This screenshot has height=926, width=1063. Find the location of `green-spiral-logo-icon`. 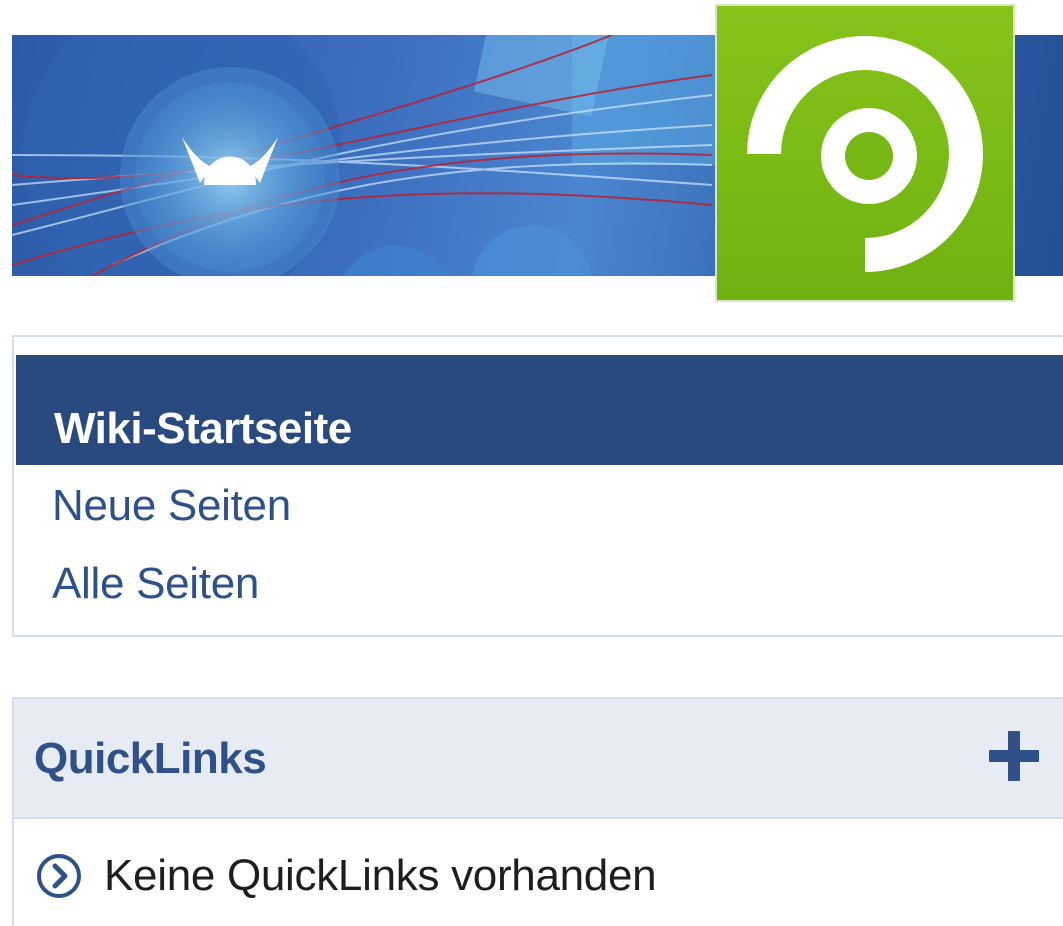

green-spiral-logo-icon is located at coordinates (865, 154).